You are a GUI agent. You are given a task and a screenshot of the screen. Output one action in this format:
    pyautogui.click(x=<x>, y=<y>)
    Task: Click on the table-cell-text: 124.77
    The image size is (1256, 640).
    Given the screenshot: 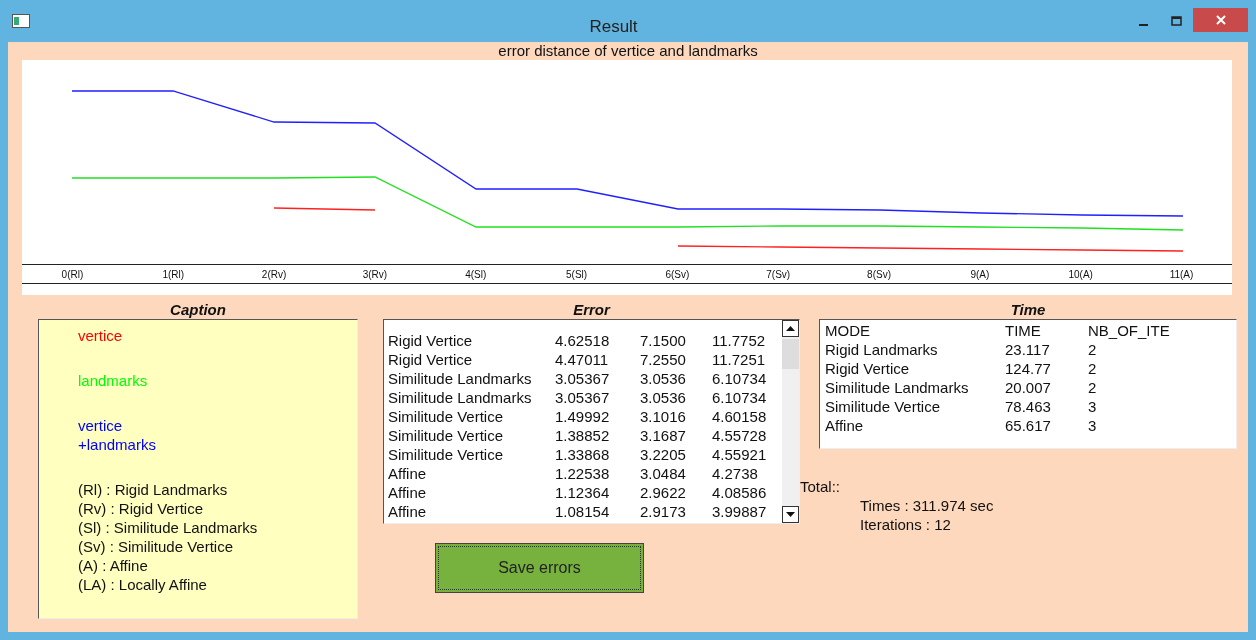 What is the action you would take?
    pyautogui.click(x=1028, y=368)
    